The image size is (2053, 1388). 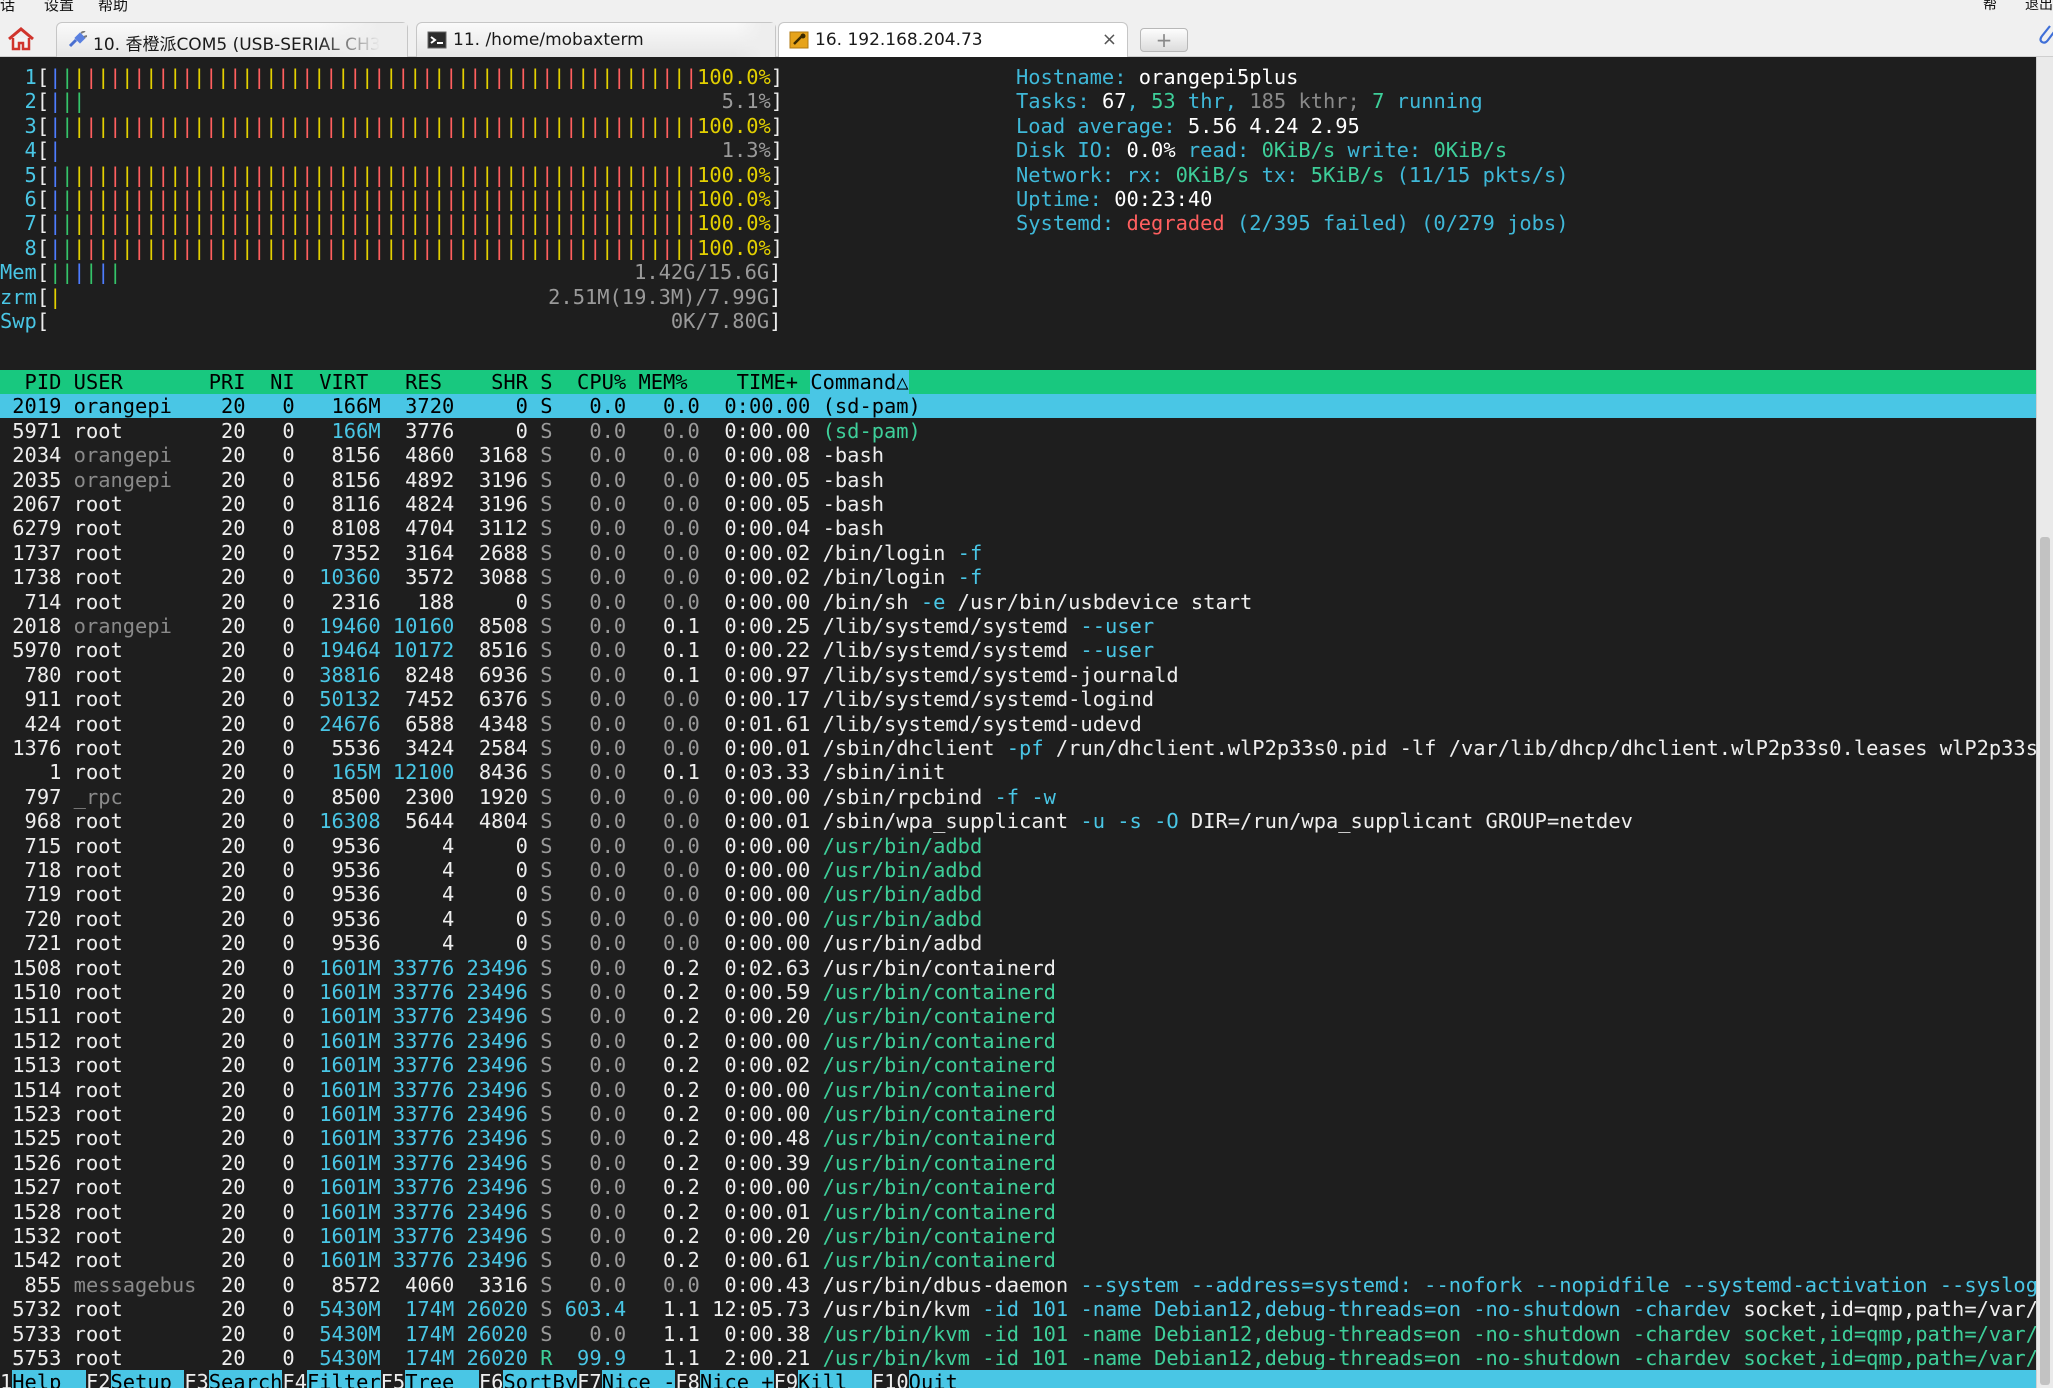 I want to click on mem-bar-mark: |, so click(x=115, y=272).